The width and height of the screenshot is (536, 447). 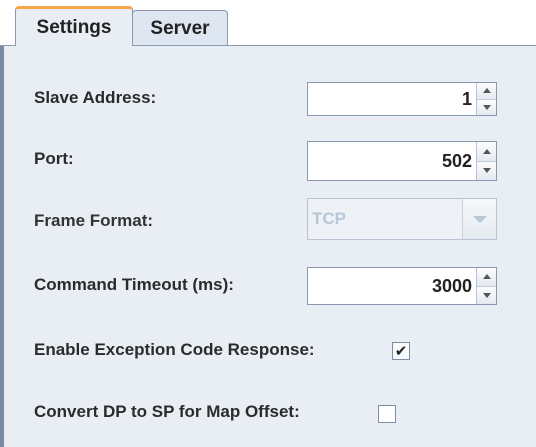 I want to click on port-spin-buttons, so click(x=486, y=161).